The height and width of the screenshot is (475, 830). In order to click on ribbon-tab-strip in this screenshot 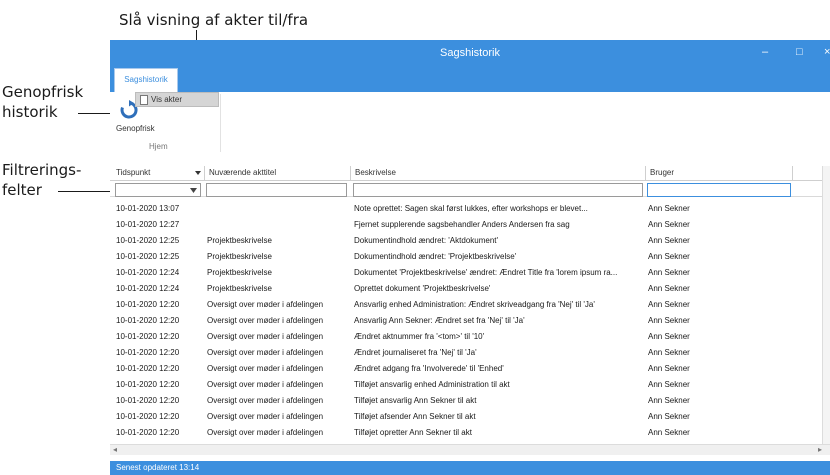, I will do `click(470, 81)`.